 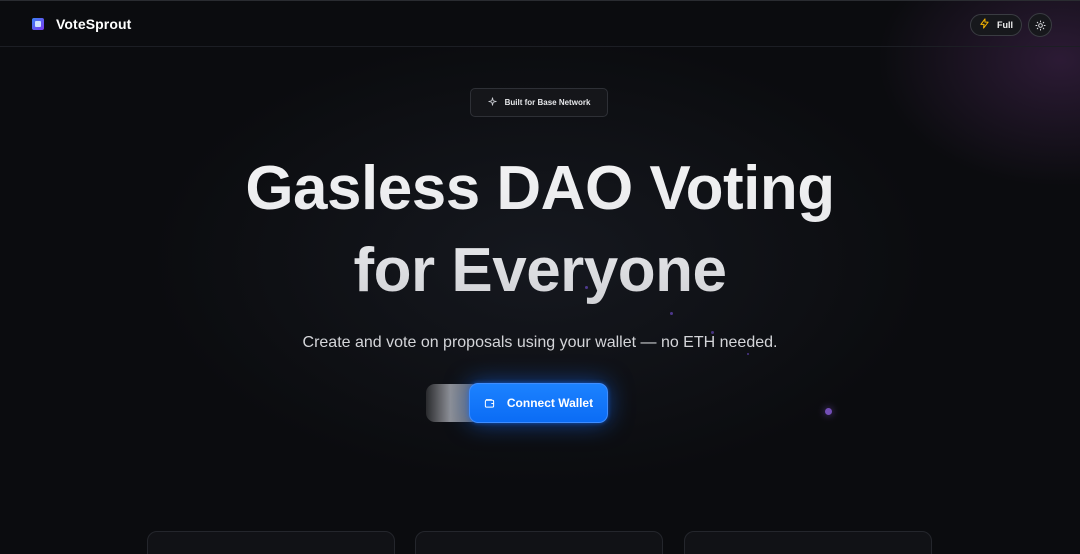 What do you see at coordinates (550, 403) in the screenshot?
I see `connect-wallet-label: Connect Wallet` at bounding box center [550, 403].